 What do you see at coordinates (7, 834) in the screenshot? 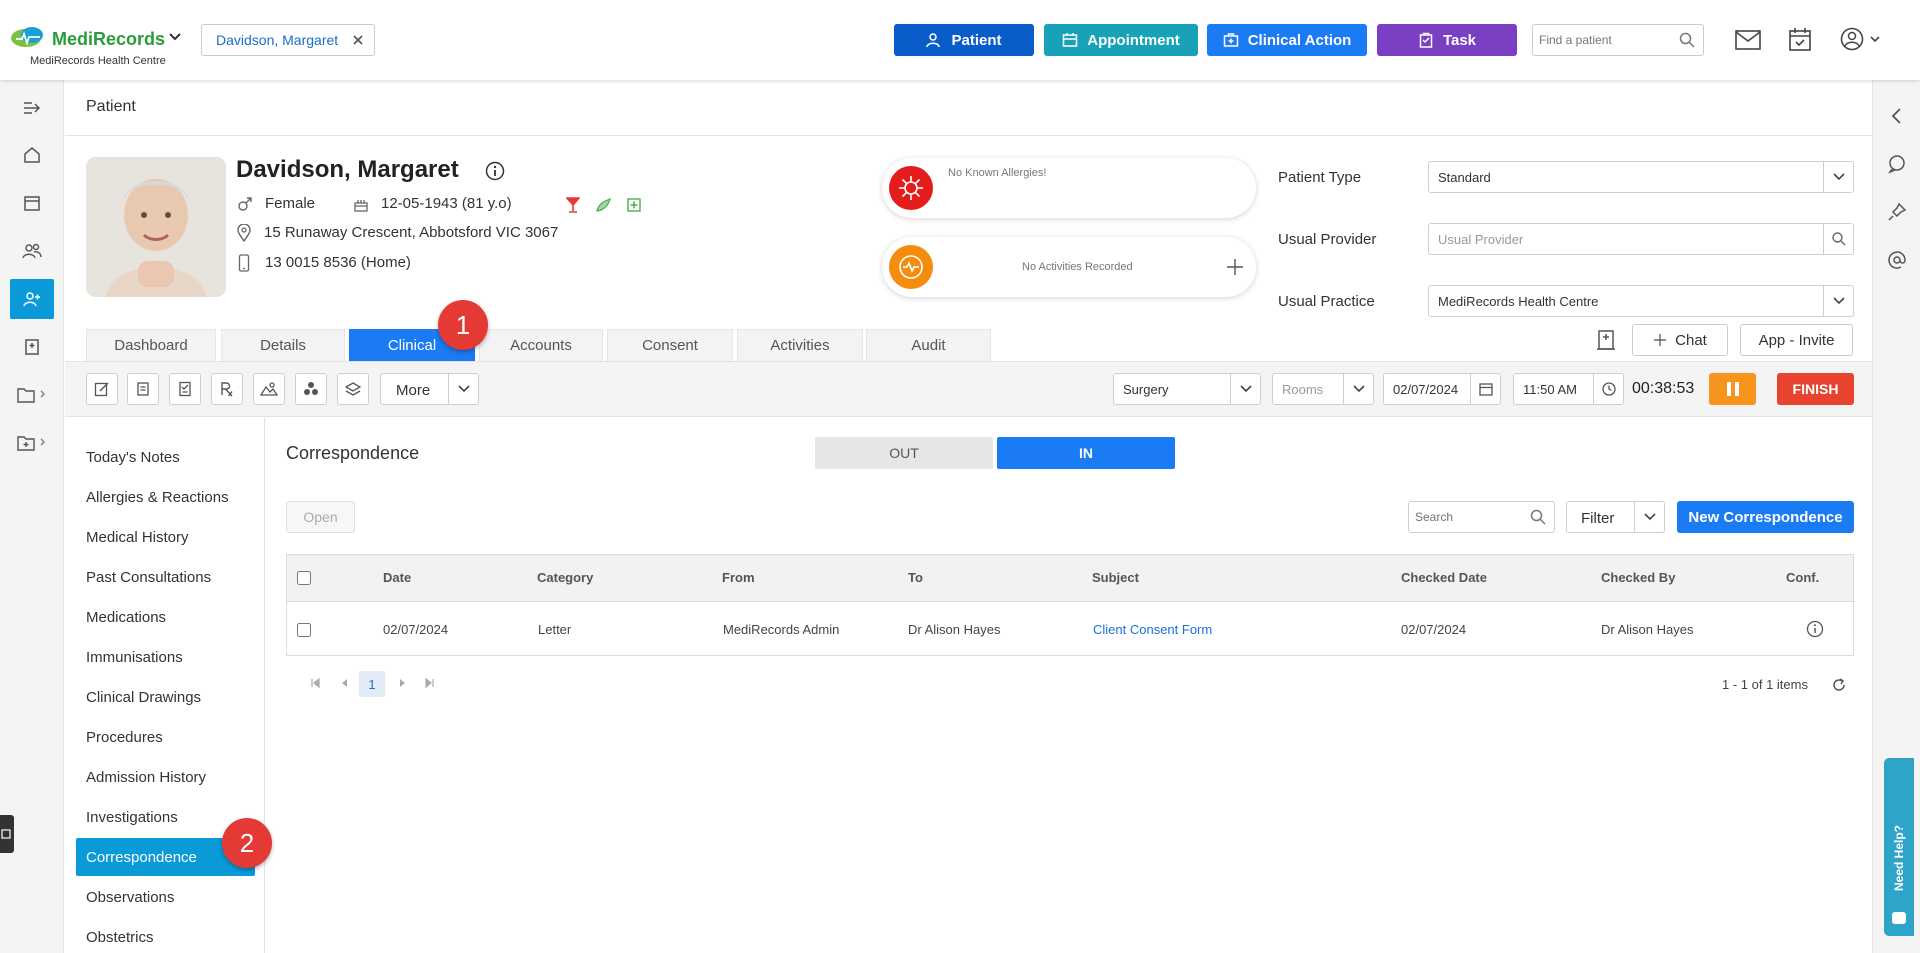
I see `collapsed-panel-handle` at bounding box center [7, 834].